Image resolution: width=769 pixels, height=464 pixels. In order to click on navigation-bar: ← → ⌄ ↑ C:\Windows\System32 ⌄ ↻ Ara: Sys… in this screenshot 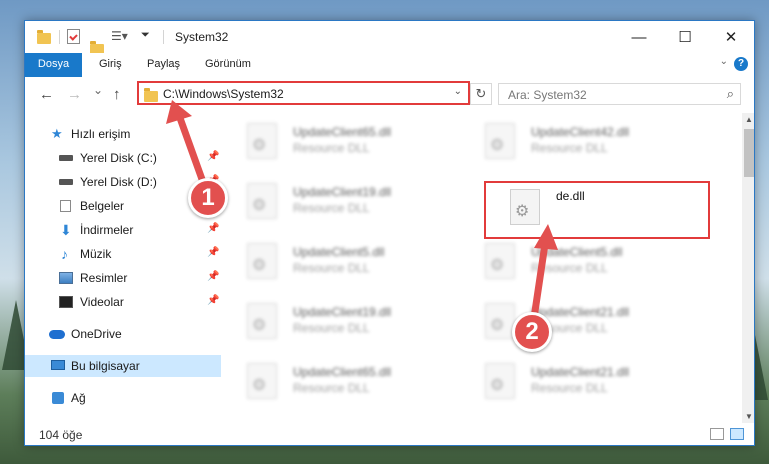, I will do `click(389, 95)`.